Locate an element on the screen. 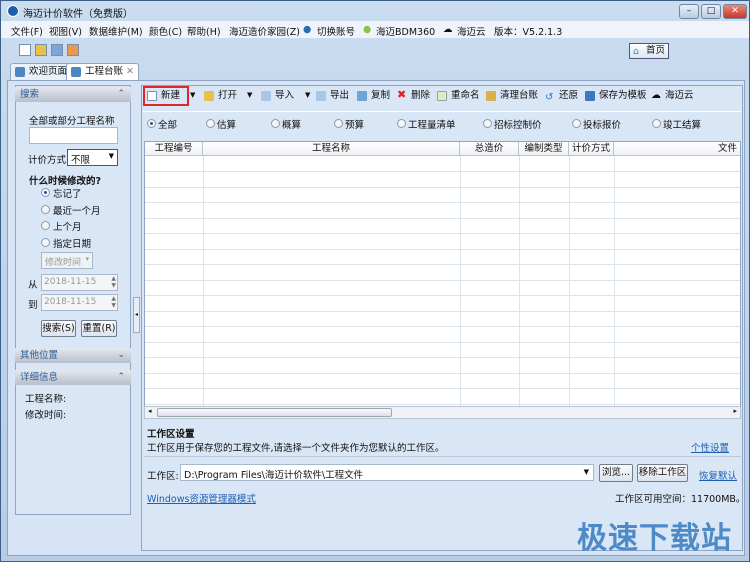 Image resolution: width=750 pixels, height=562 pixels. scroll-left-icon: ◂ is located at coordinates (150, 411).